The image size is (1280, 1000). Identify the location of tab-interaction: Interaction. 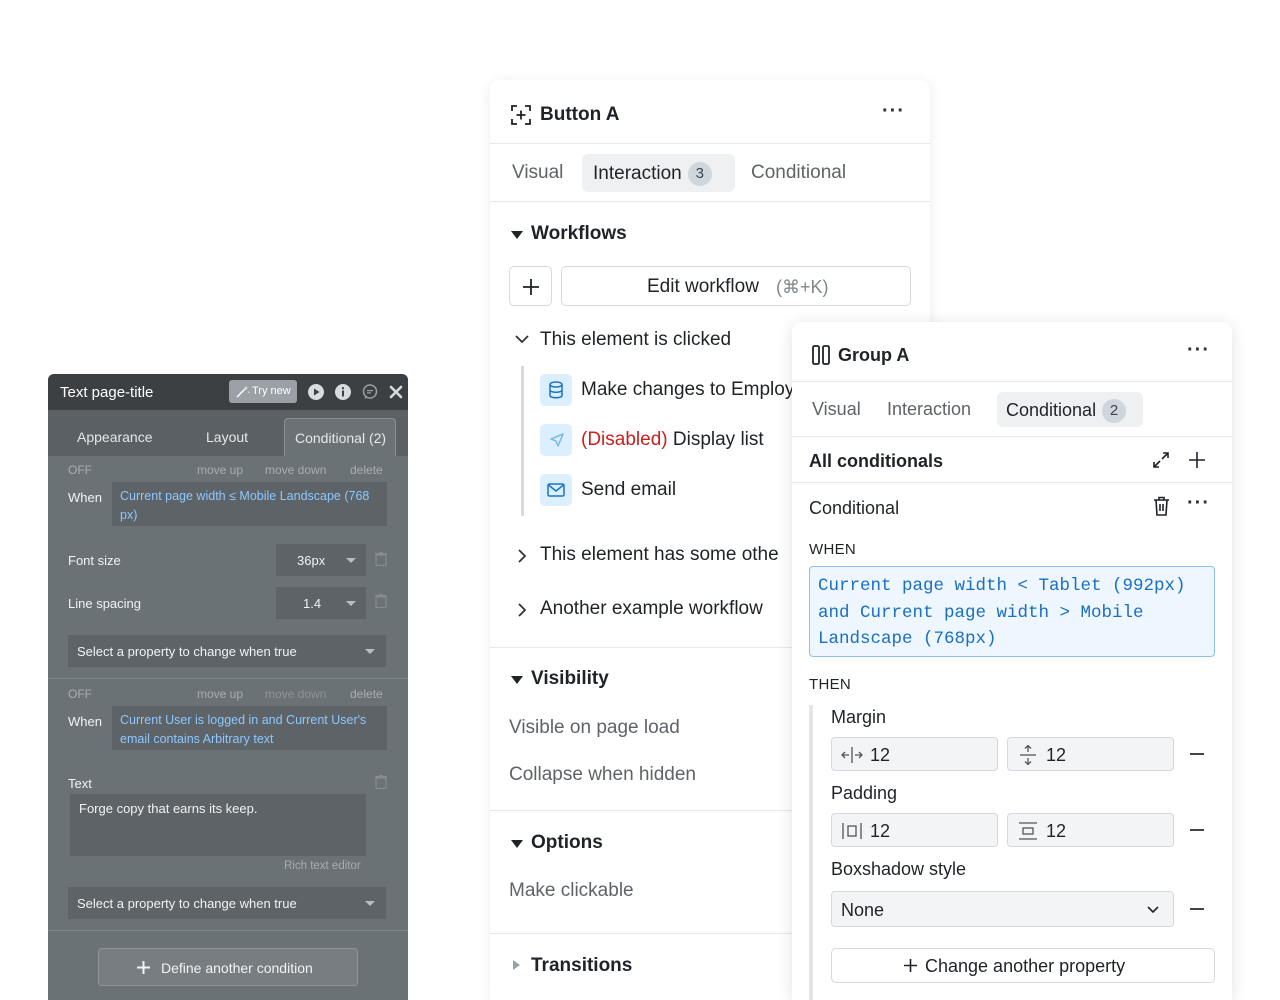
(929, 409).